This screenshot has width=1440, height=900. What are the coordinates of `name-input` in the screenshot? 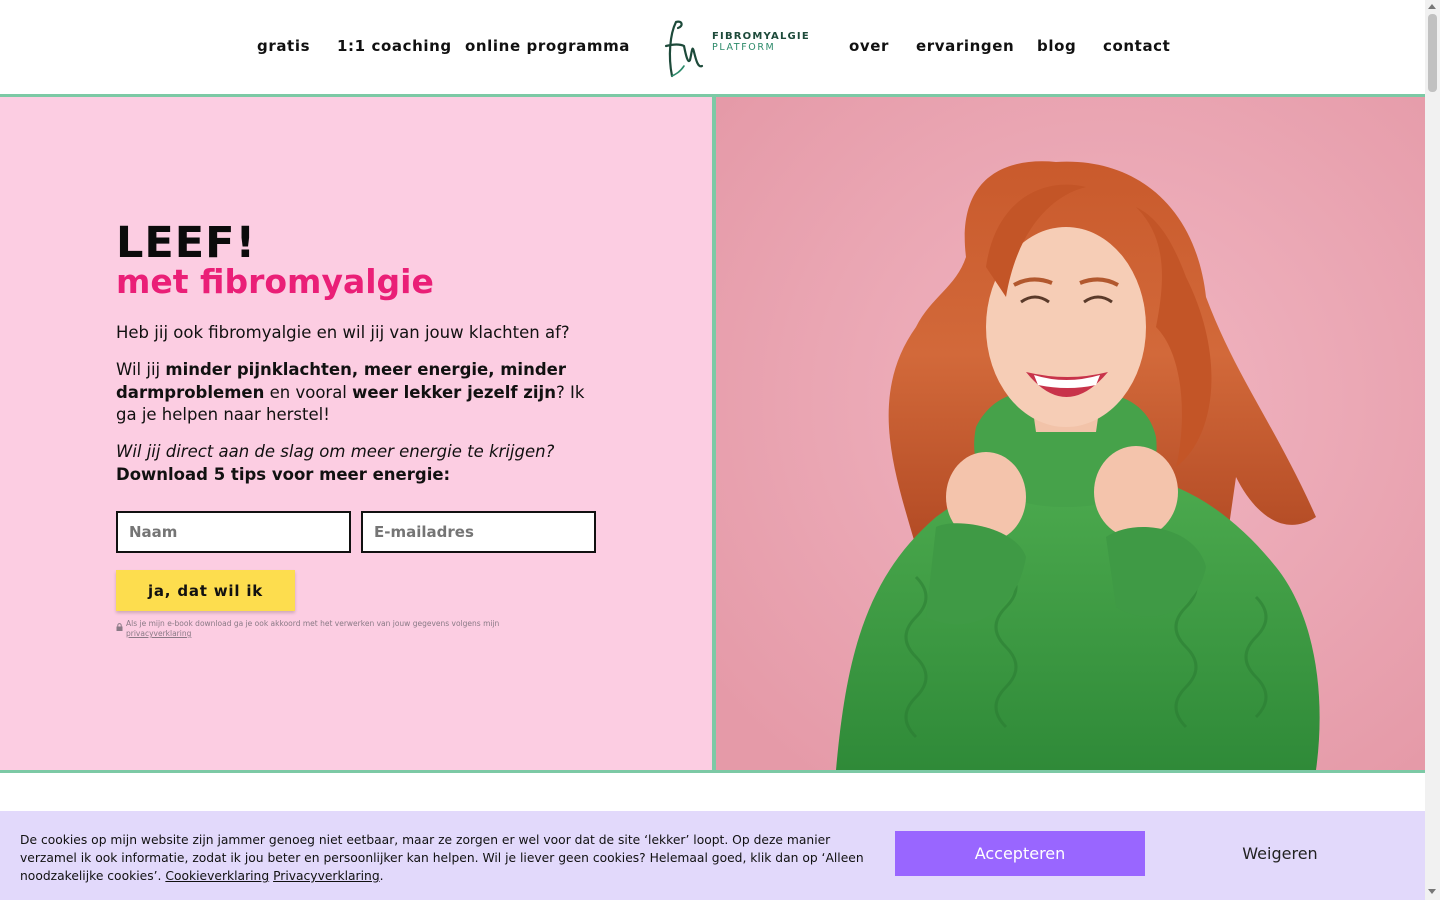 It's located at (233, 532).